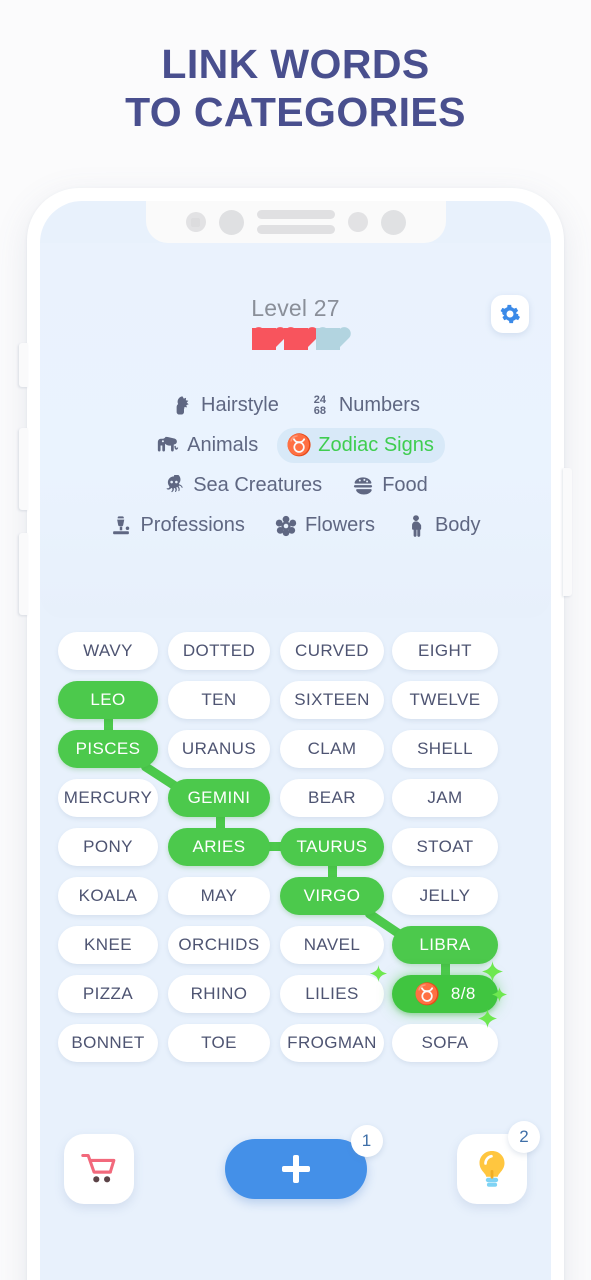 Image resolution: width=591 pixels, height=1280 pixels. I want to click on category-chip-hairstyle: Hairstyle, so click(225, 405).